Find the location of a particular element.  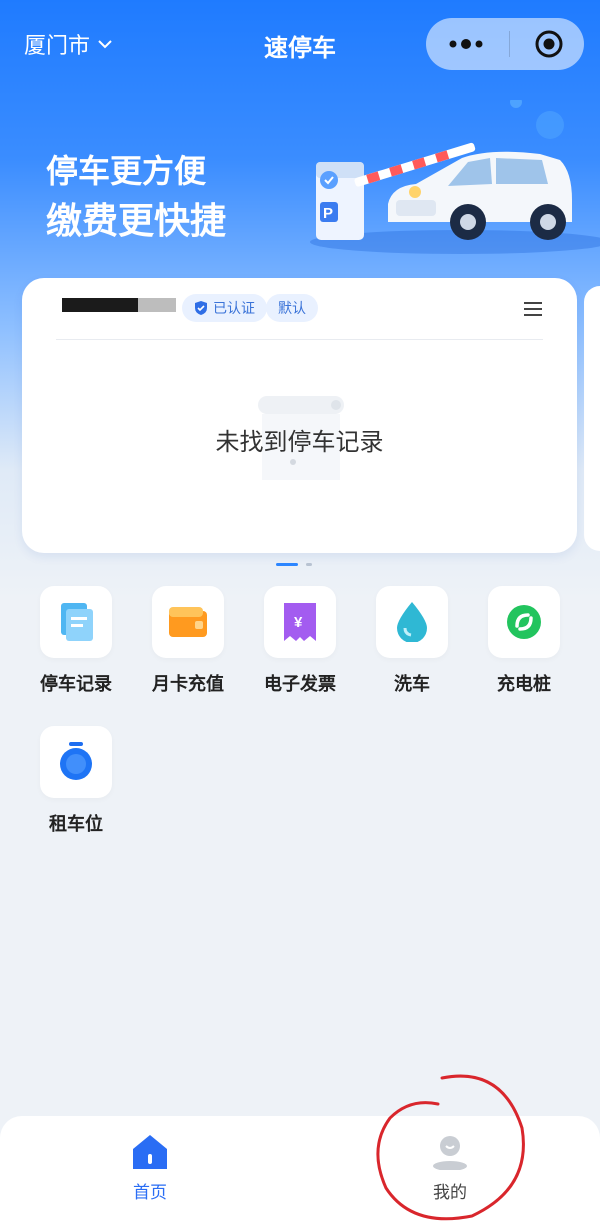

service-monthly-card: 月卡充值 is located at coordinates (188, 641).